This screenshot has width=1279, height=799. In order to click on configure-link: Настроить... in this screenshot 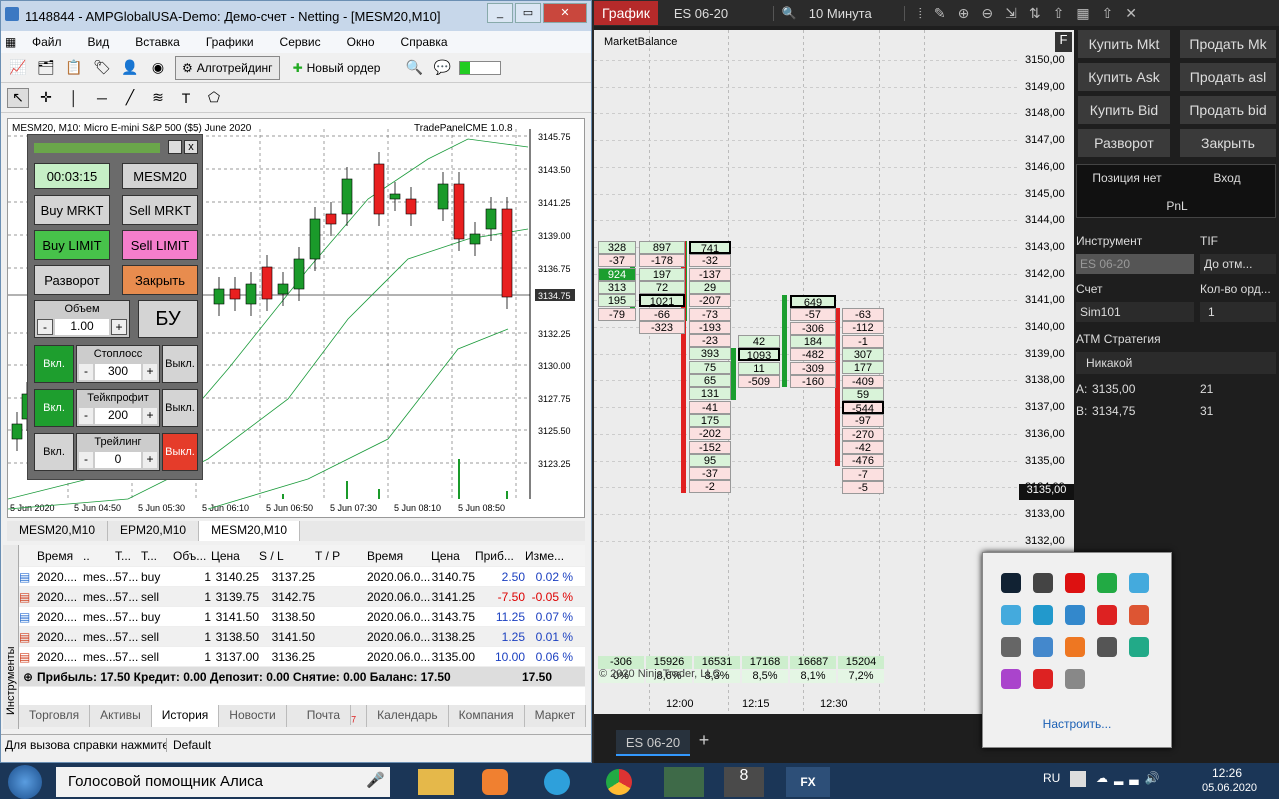, I will do `click(1077, 724)`.